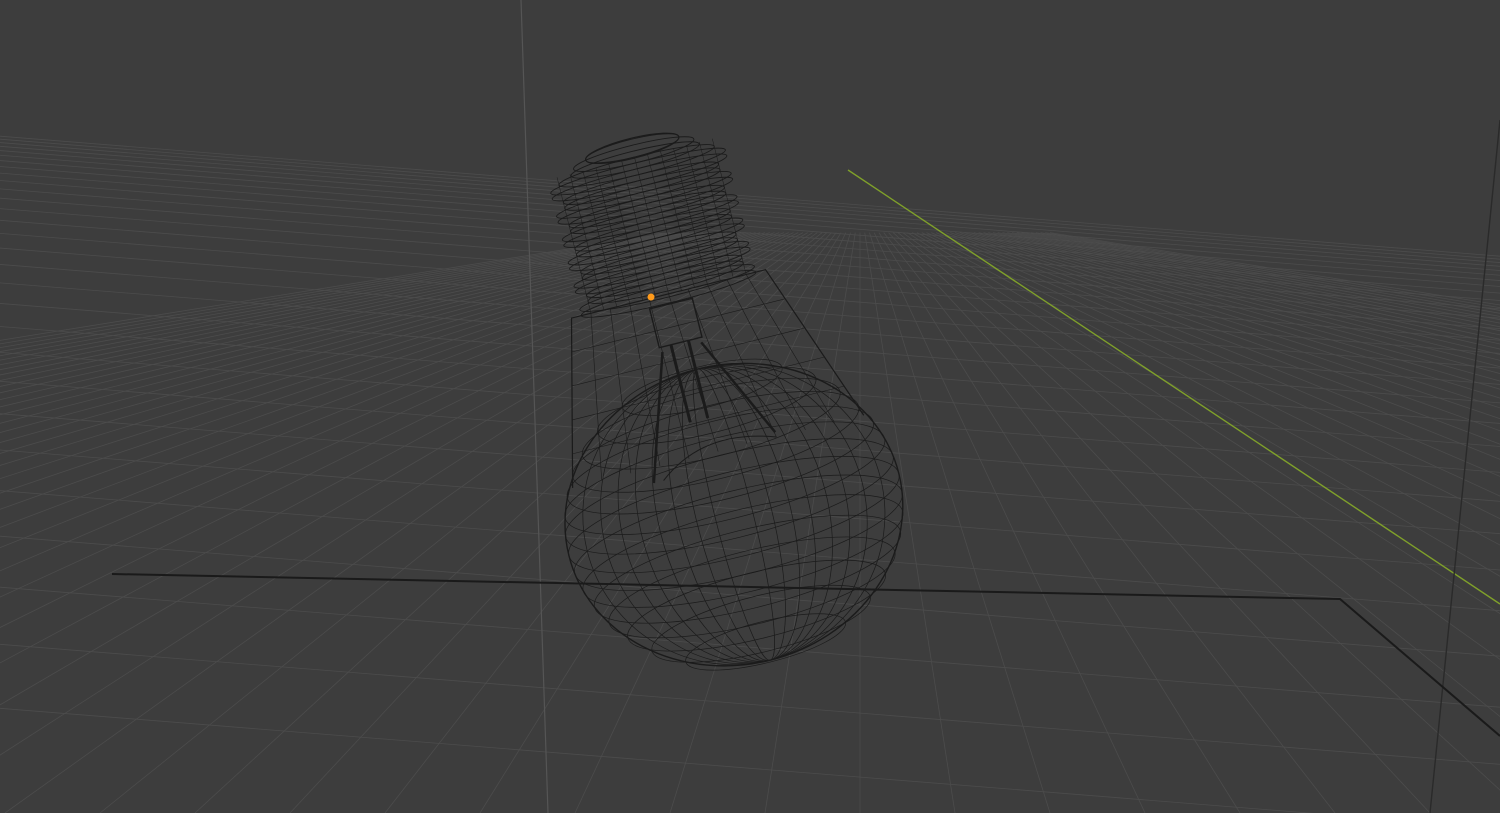 The image size is (1500, 813). I want to click on screw-thread, so click(632, 148).